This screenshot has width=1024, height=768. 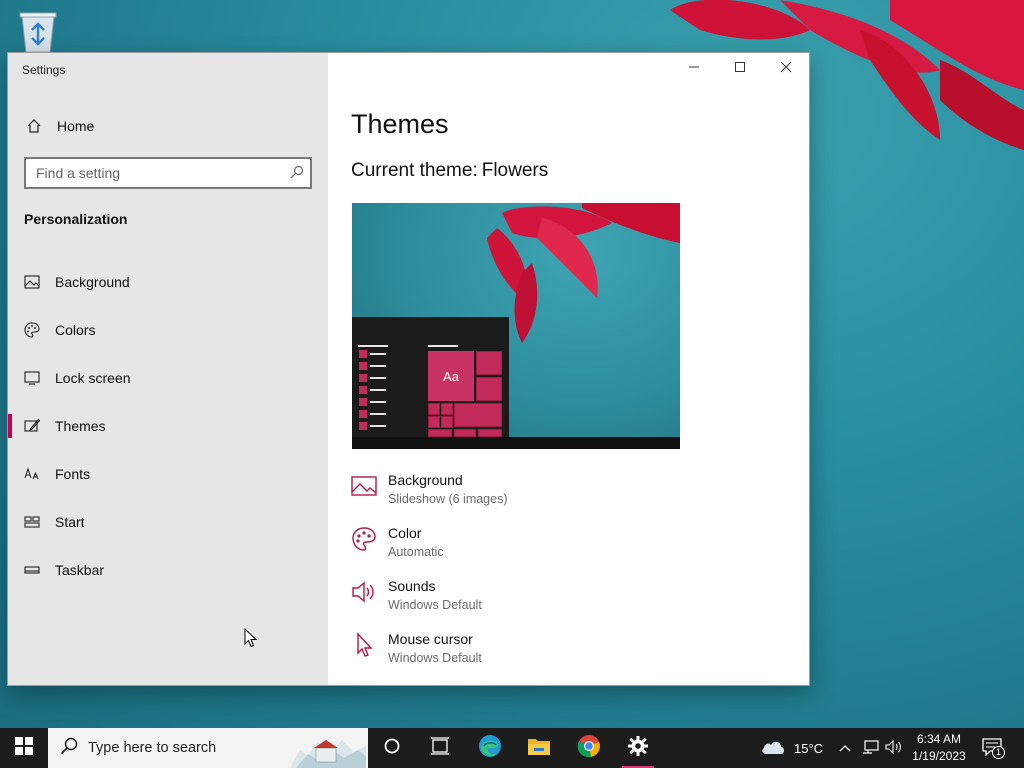 I want to click on edge-button, so click(x=490, y=748).